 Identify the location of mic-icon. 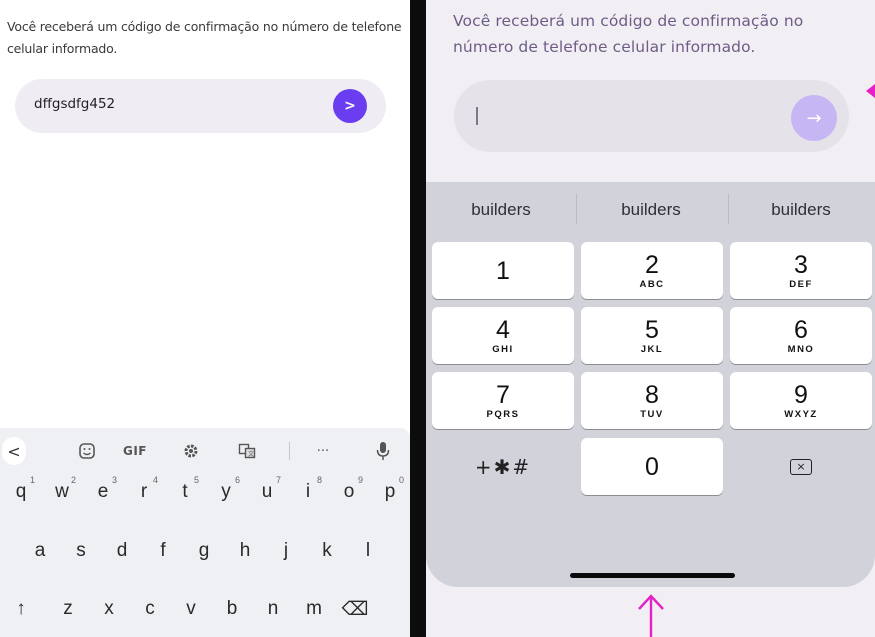
(383, 451).